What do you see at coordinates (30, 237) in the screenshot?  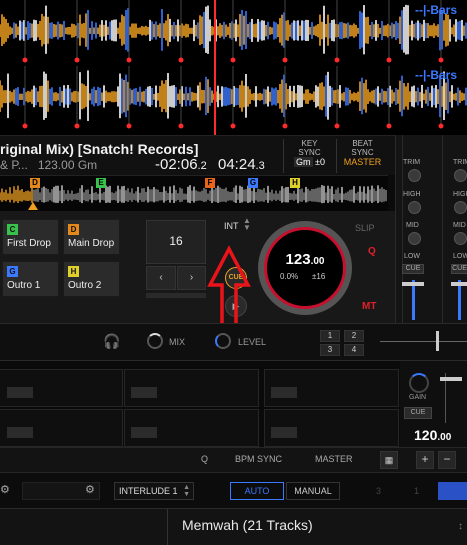 I see `hot-cue-c: C First Drop` at bounding box center [30, 237].